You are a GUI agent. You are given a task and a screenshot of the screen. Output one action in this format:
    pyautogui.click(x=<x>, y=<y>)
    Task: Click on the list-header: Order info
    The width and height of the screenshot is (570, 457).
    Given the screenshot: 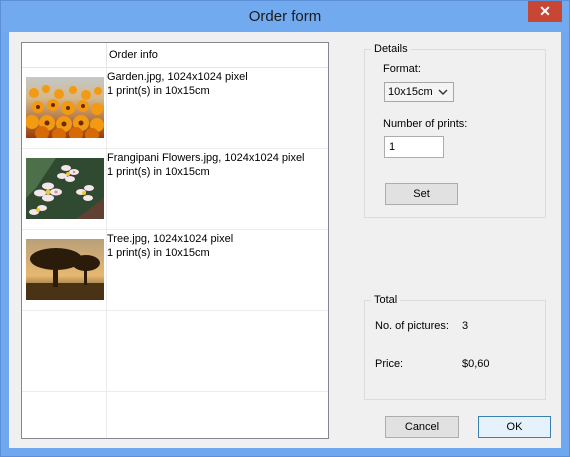 What is the action you would take?
    pyautogui.click(x=175, y=55)
    